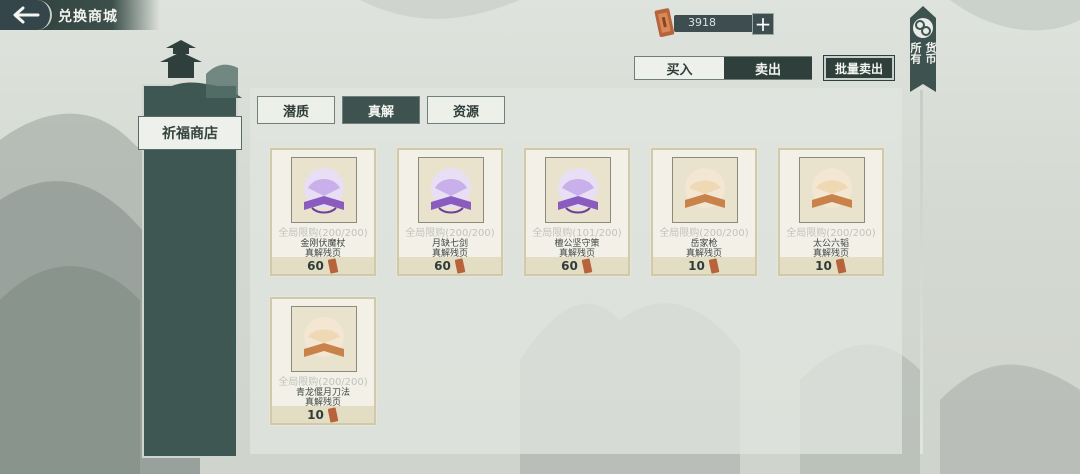  I want to click on add-currency-button: +, so click(763, 24).